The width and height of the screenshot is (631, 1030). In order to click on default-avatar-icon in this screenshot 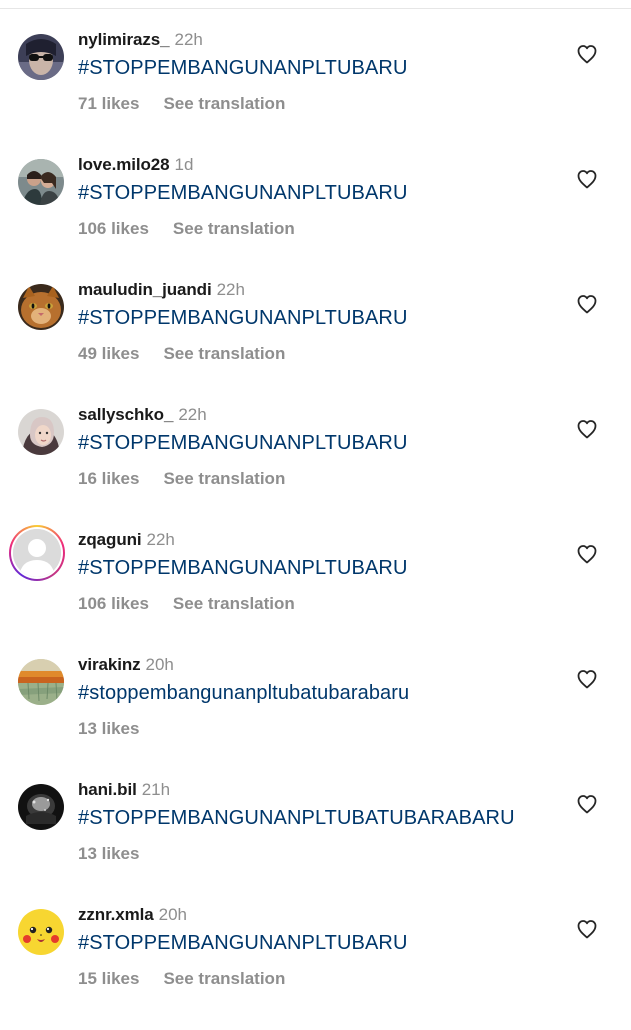, I will do `click(37, 553)`.